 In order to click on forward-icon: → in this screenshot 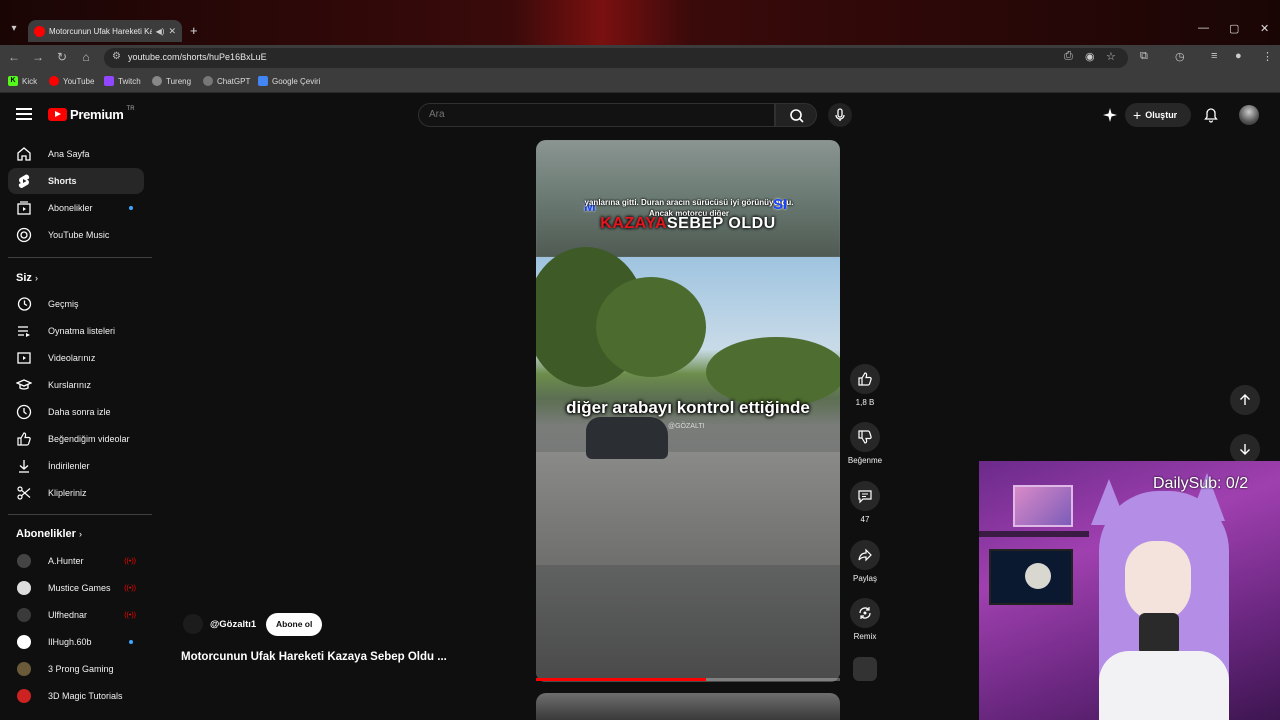, I will do `click(38, 57)`.